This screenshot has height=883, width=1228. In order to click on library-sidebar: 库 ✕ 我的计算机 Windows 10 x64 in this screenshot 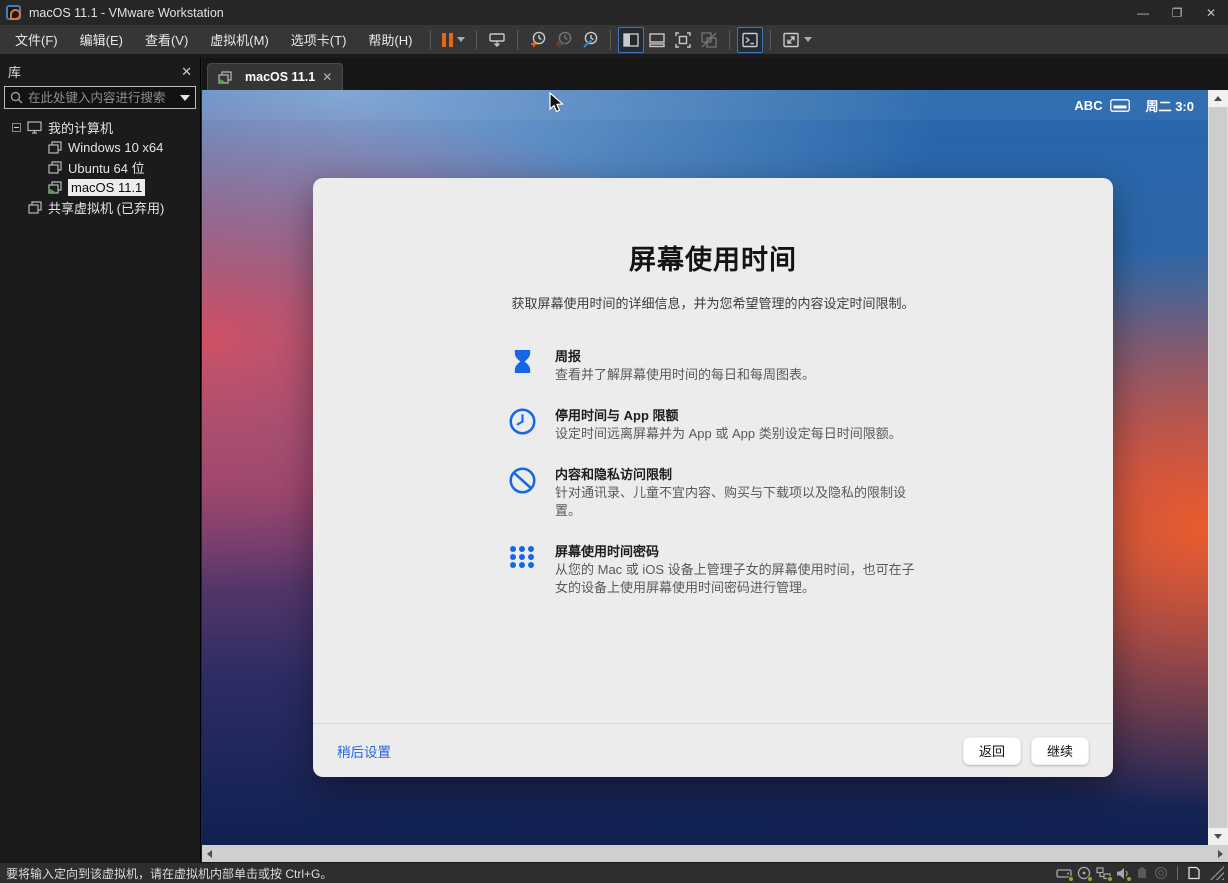, I will do `click(100, 460)`.